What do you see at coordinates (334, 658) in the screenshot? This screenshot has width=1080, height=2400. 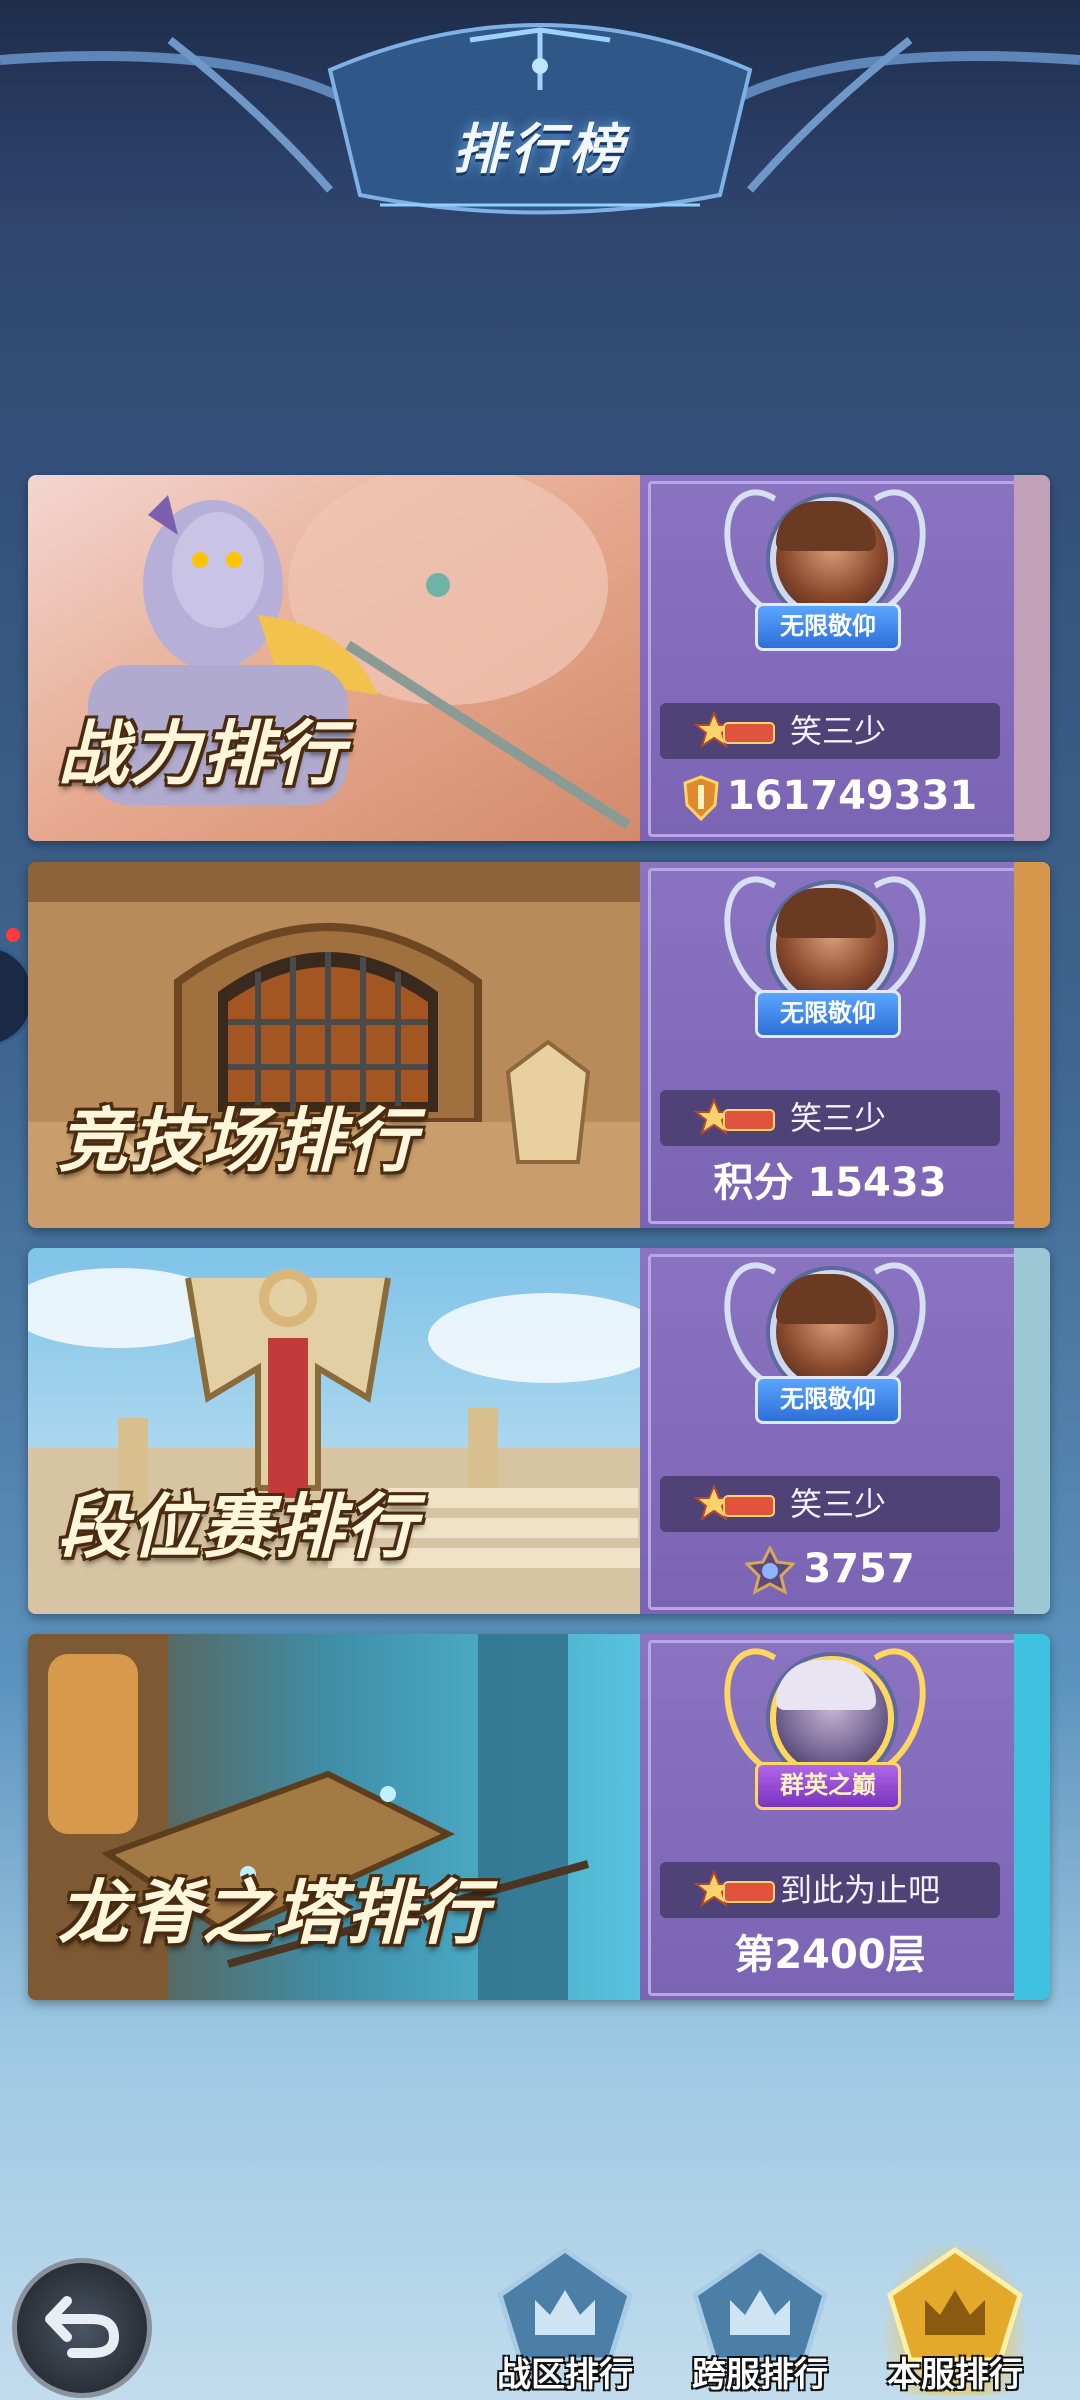 I see `power-ranking-art: 战力排行` at bounding box center [334, 658].